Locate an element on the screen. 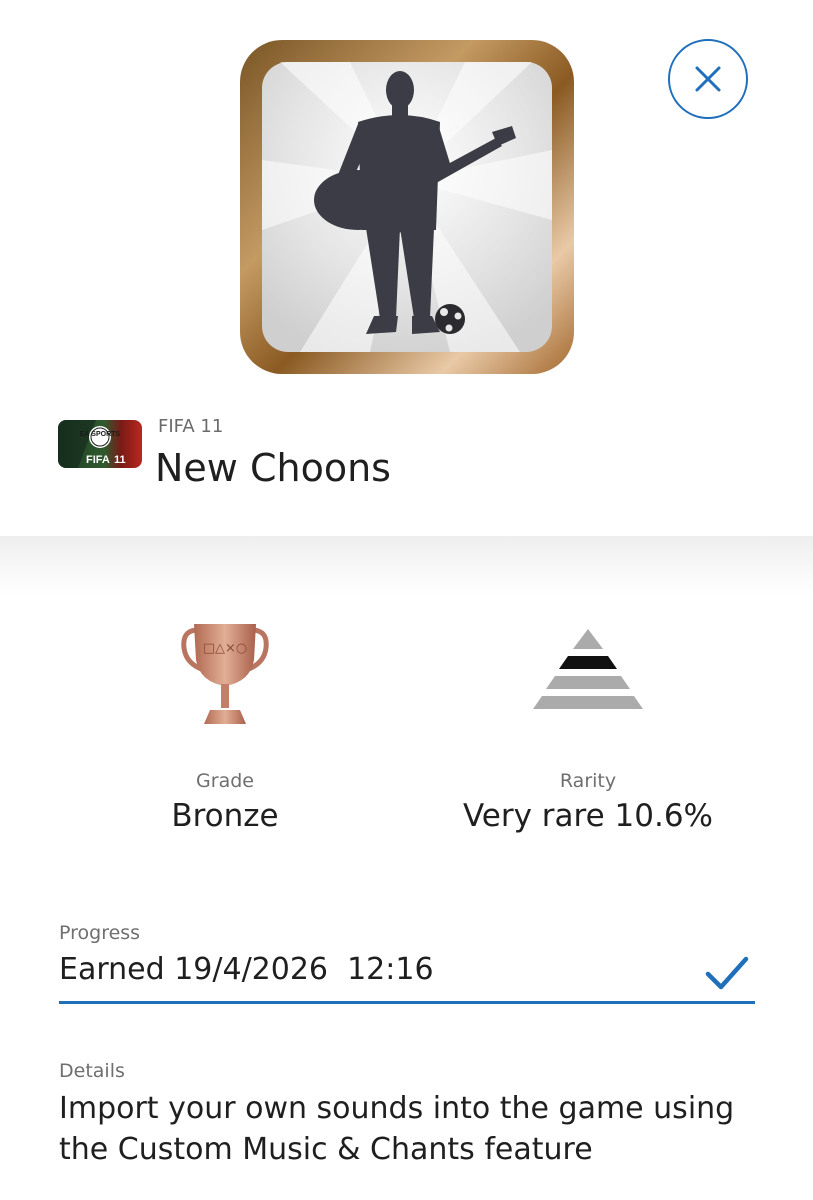 This screenshot has height=1200, width=813. game-icon: EA SPORTS FIFA 11 is located at coordinates (100, 444).